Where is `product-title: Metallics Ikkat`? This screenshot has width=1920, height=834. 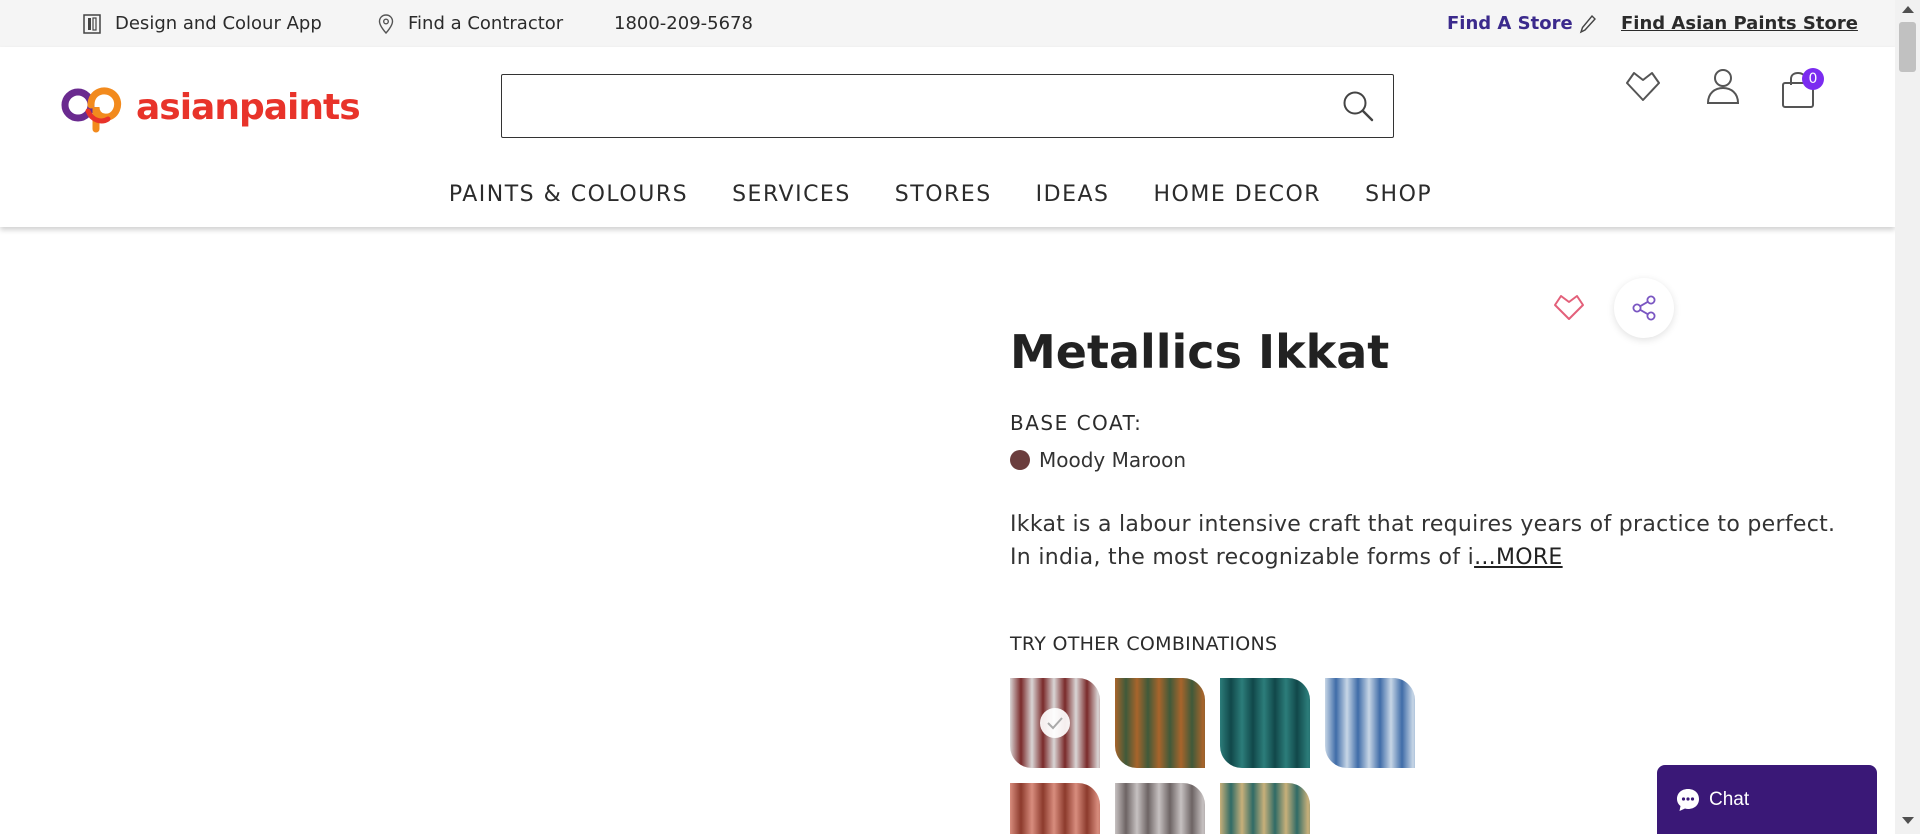 product-title: Metallics Ikkat is located at coordinates (1200, 352).